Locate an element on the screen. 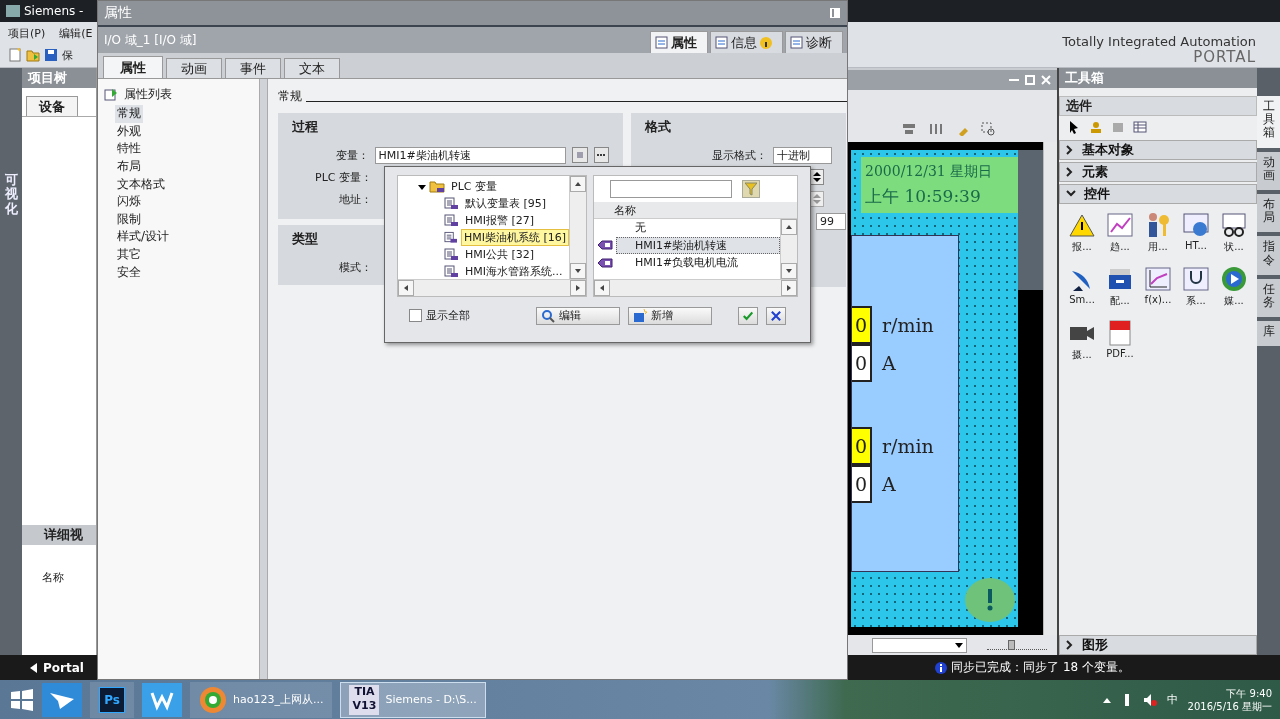 This screenshot has width=1280, height=719. side-tab: 布局 is located at coordinates (1268, 213).